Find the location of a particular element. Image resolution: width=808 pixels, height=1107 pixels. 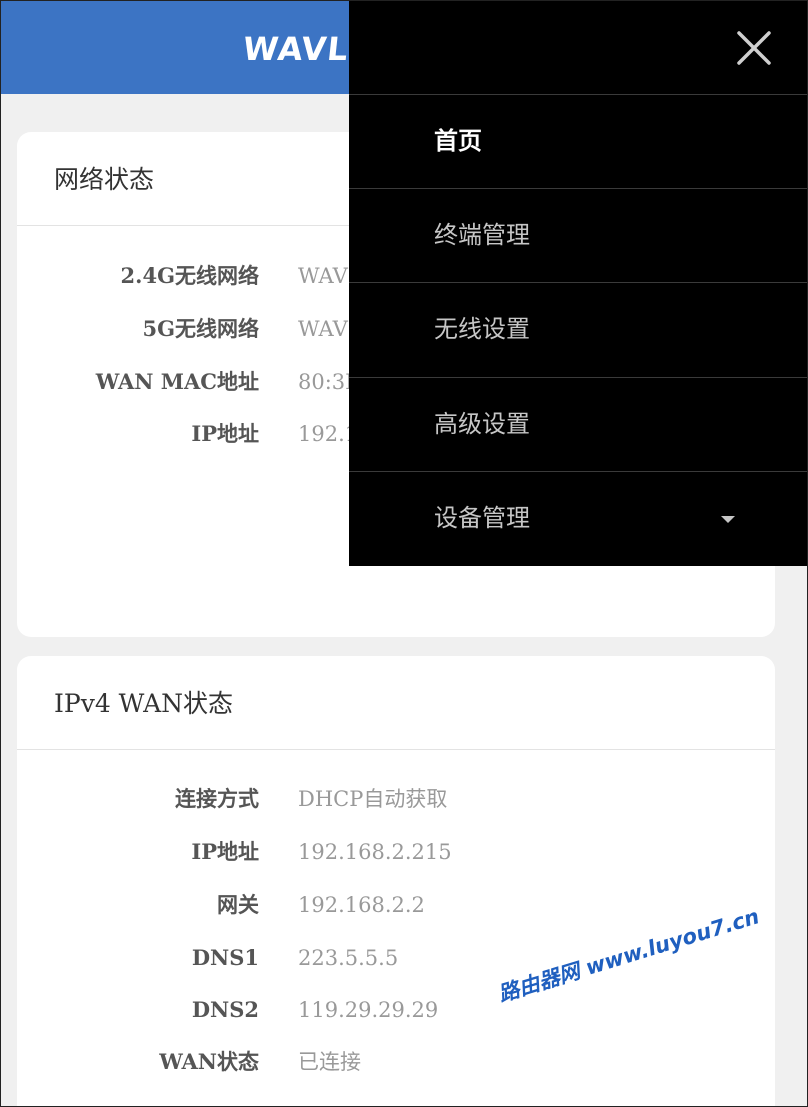

row-value: 已连接 is located at coordinates (329, 1062).